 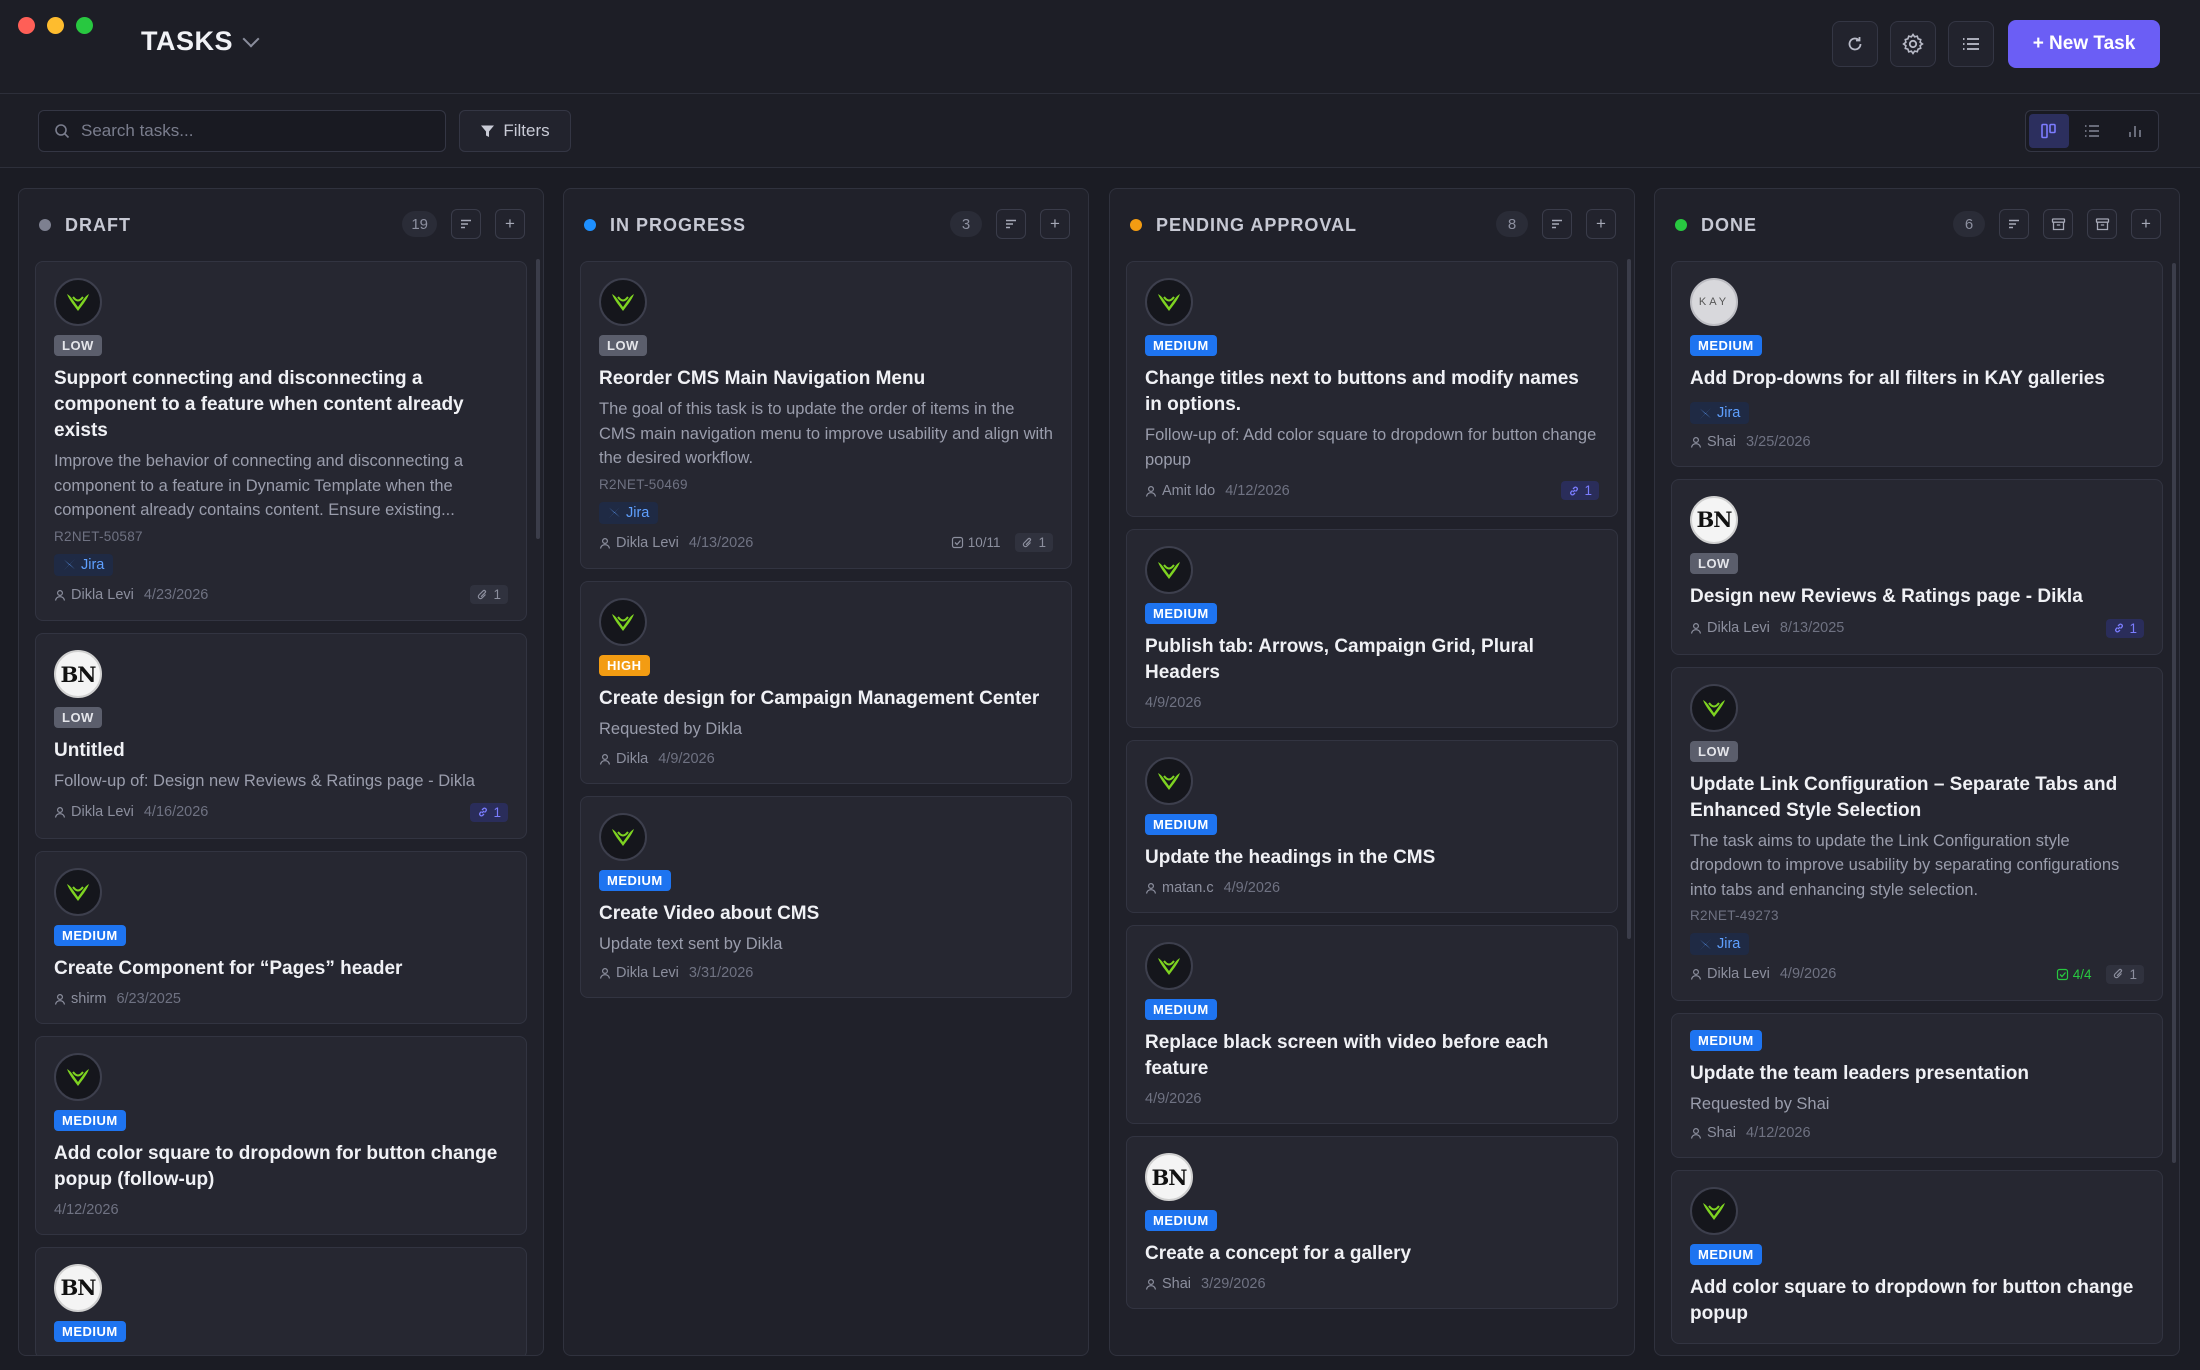 What do you see at coordinates (647, 973) in the screenshot?
I see `assignee-name: Dikla Levi` at bounding box center [647, 973].